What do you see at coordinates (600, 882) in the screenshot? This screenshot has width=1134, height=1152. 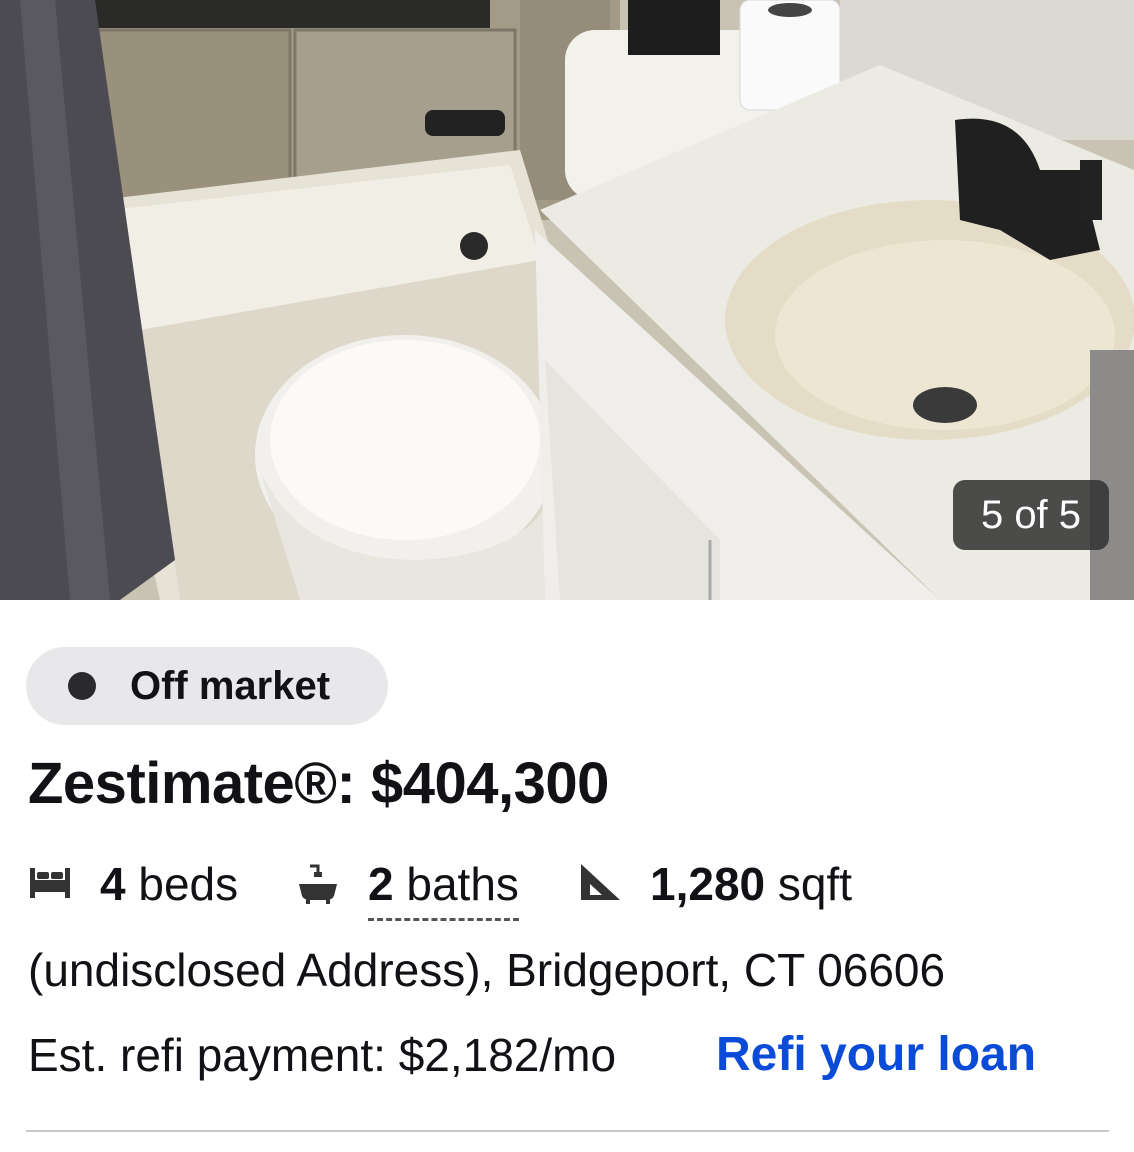 I see `ruler-triangle-icon` at bounding box center [600, 882].